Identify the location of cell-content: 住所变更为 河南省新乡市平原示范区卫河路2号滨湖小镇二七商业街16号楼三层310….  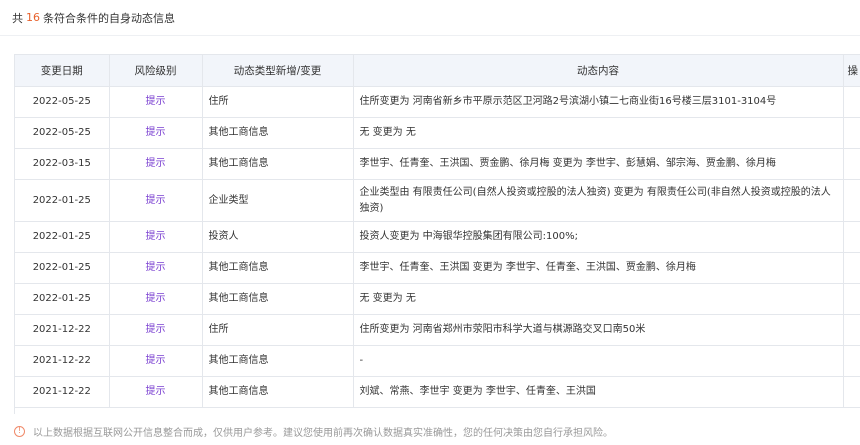
(598, 102).